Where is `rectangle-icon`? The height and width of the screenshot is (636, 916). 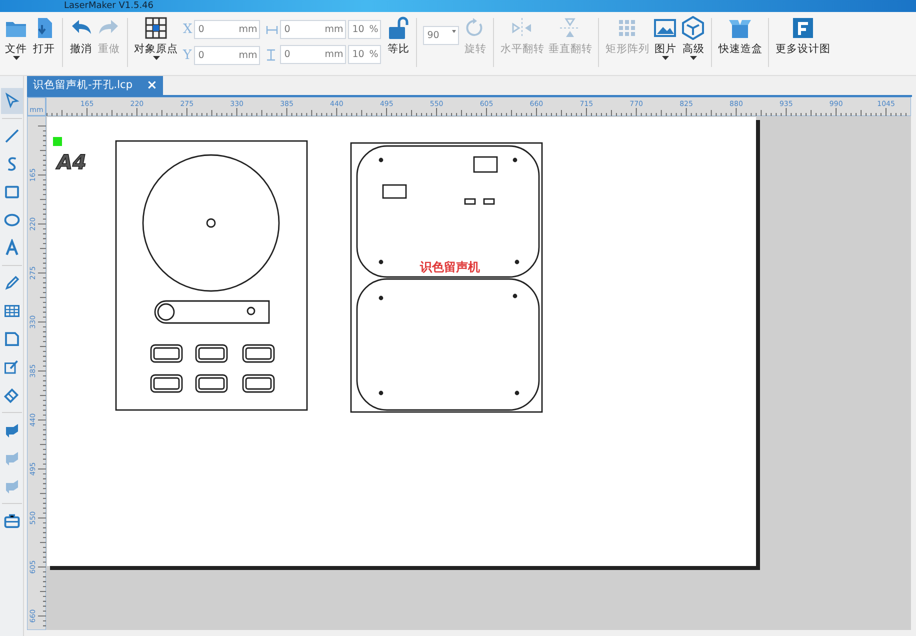 rectangle-icon is located at coordinates (11, 192).